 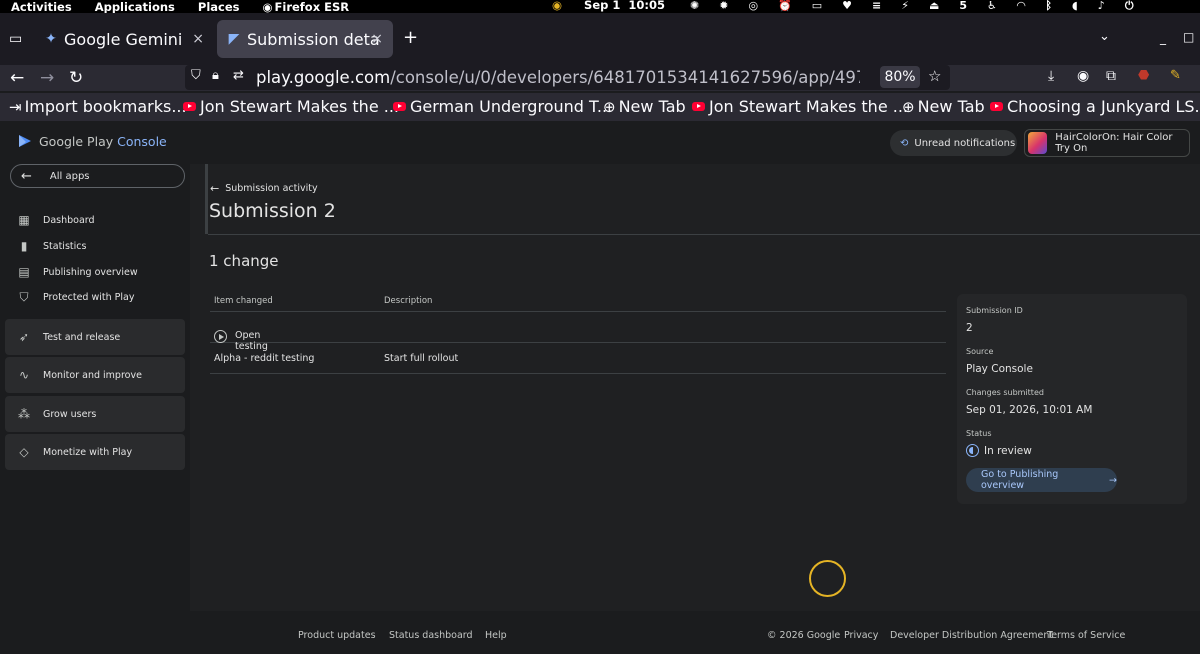 I want to click on import-icon: ⇥, so click(x=15, y=106).